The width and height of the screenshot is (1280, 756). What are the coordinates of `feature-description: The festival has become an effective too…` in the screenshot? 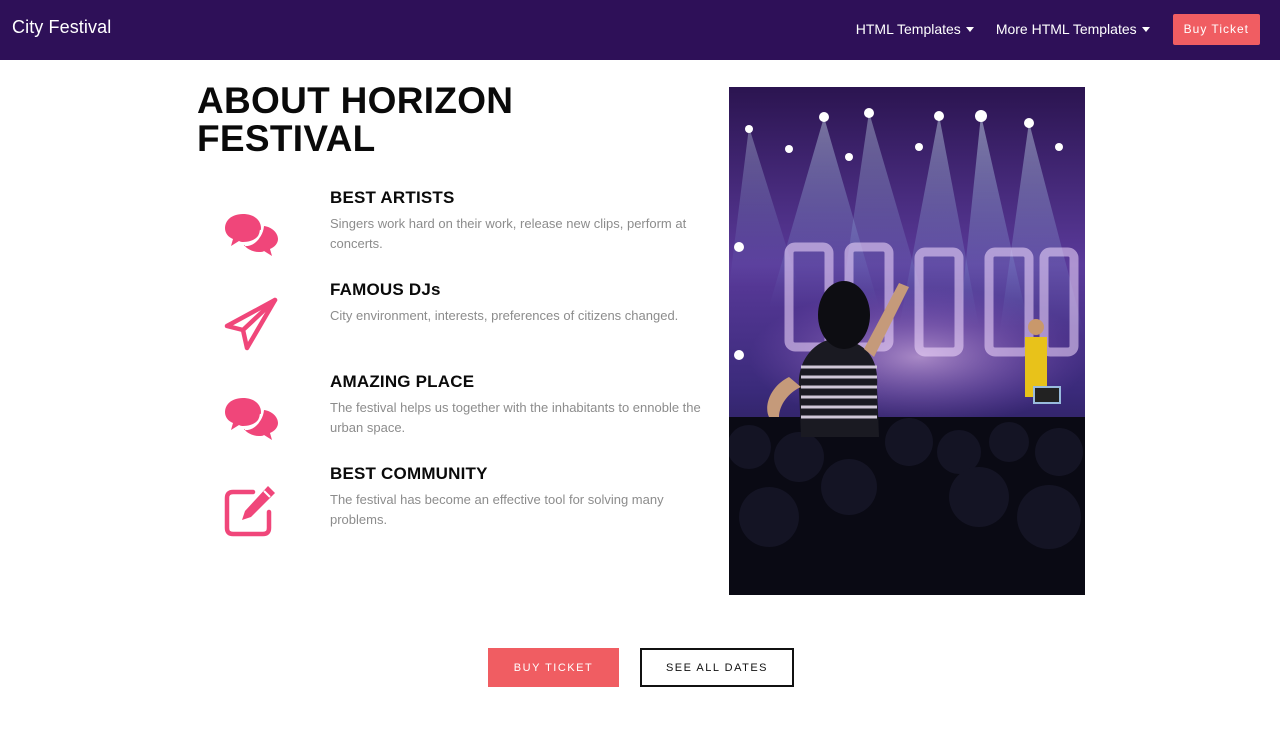 It's located at (497, 509).